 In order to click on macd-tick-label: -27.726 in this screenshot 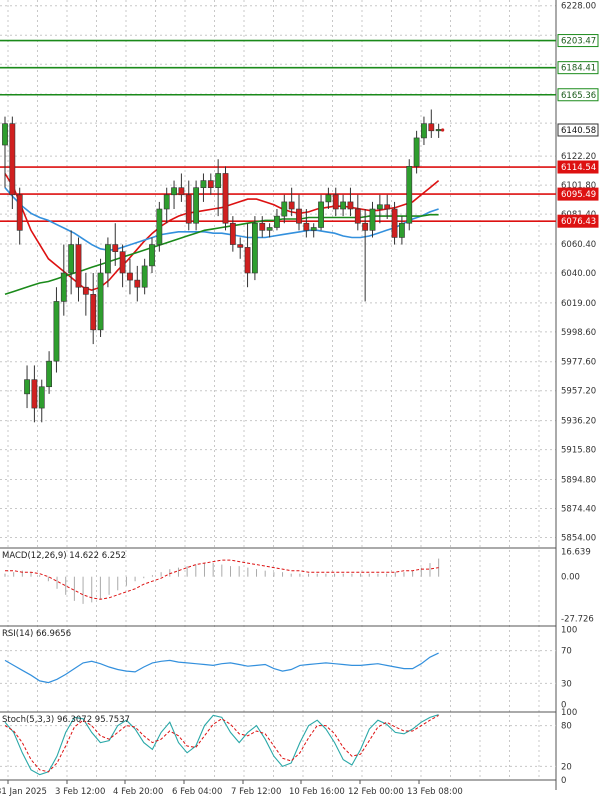, I will do `click(577, 620)`.